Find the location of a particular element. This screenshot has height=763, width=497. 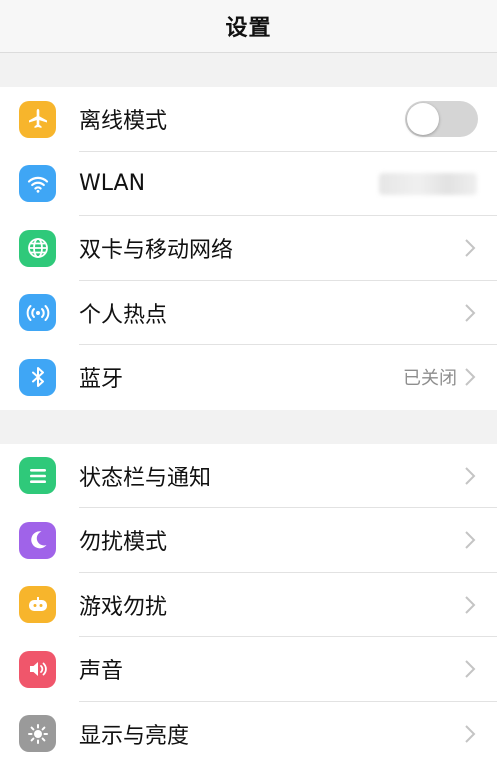

settings-item-dual-sim-mobile-network: 双卡与移动网络 is located at coordinates (248, 248).